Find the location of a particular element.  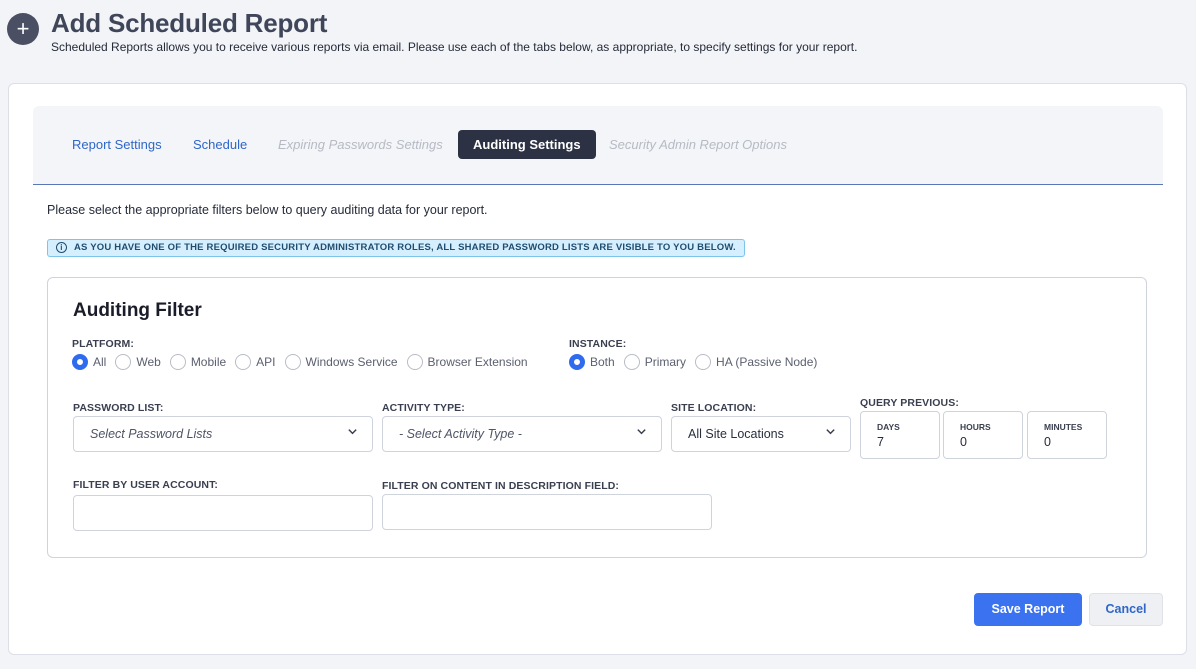

instance-radio-both: Both is located at coordinates (592, 362).